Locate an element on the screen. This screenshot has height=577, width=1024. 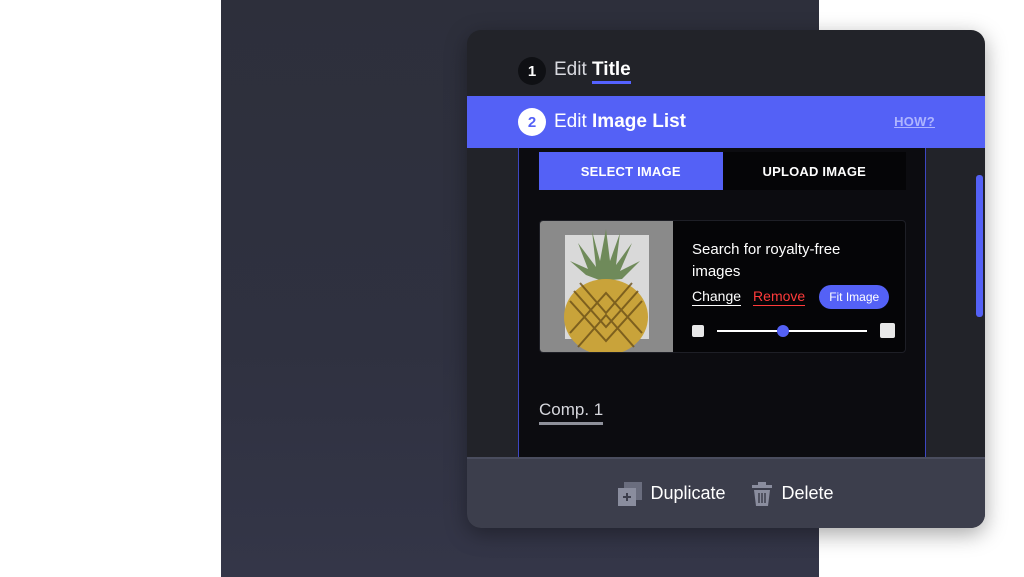
small-image-icon is located at coordinates (698, 331).